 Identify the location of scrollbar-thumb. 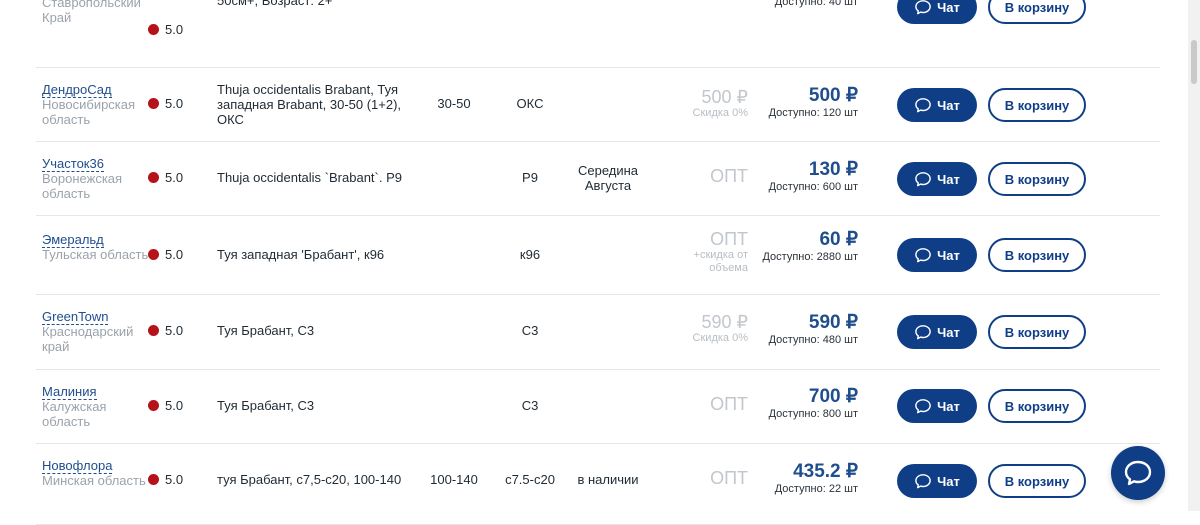
(1194, 62).